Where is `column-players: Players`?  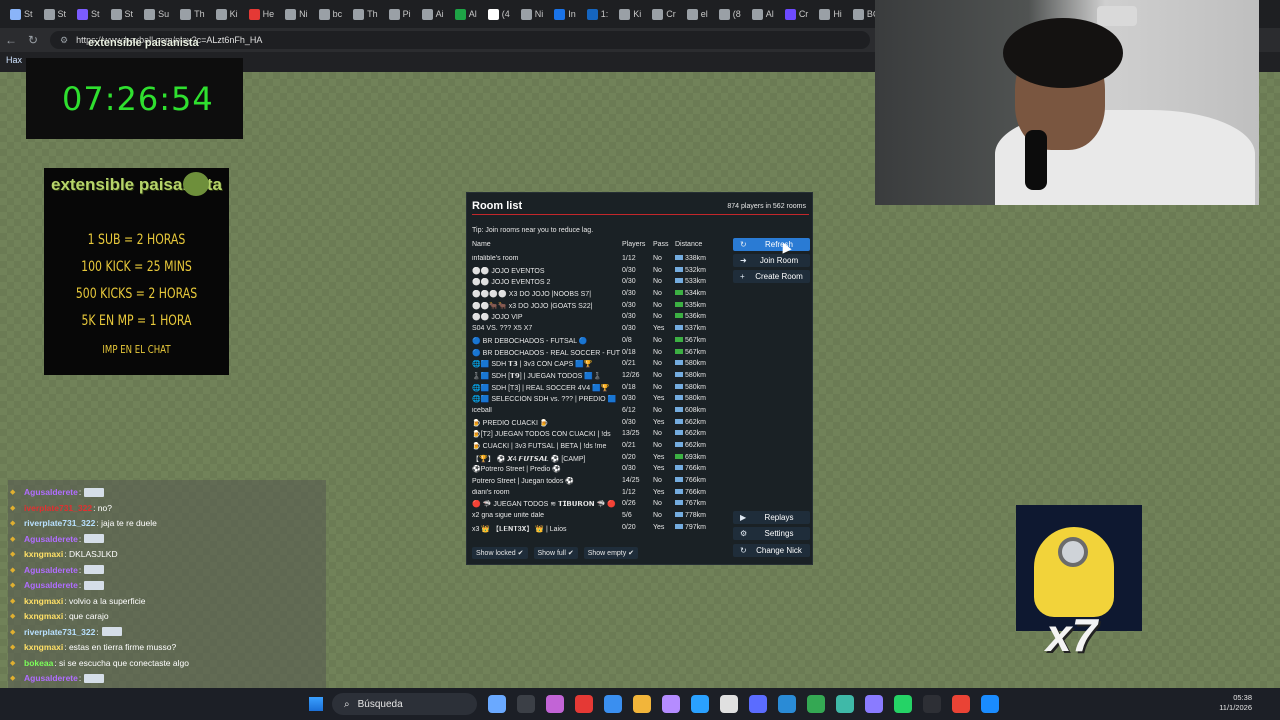
column-players: Players is located at coordinates (633, 244).